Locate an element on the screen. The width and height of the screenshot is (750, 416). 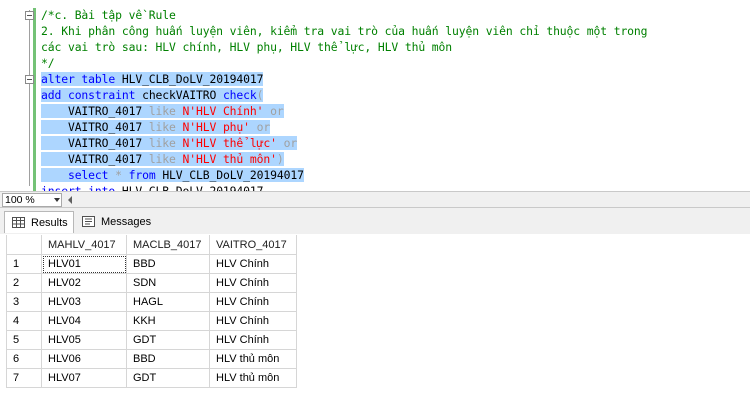
row-number: 3 is located at coordinates (24, 302).